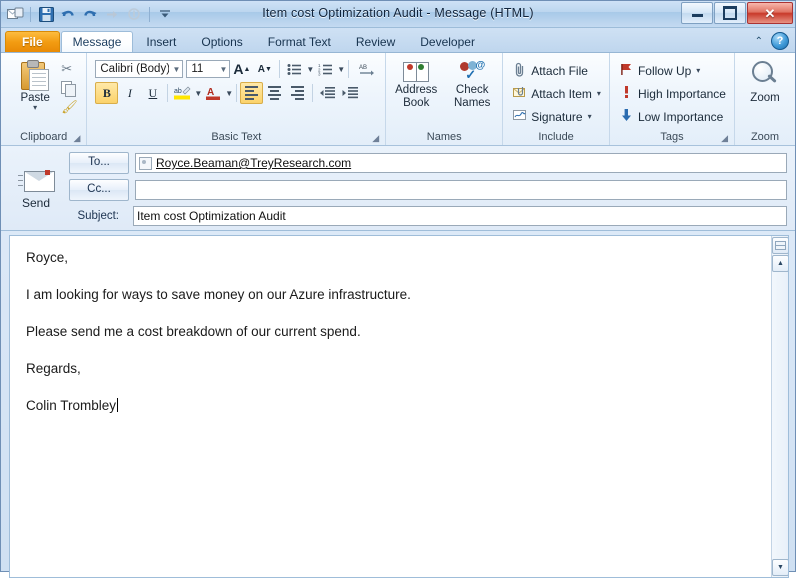 The image size is (796, 578). Describe the element at coordinates (443, 99) in the screenshot. I see `ribbon-group-names: Address Book @ ✓ Check Names Names` at that location.